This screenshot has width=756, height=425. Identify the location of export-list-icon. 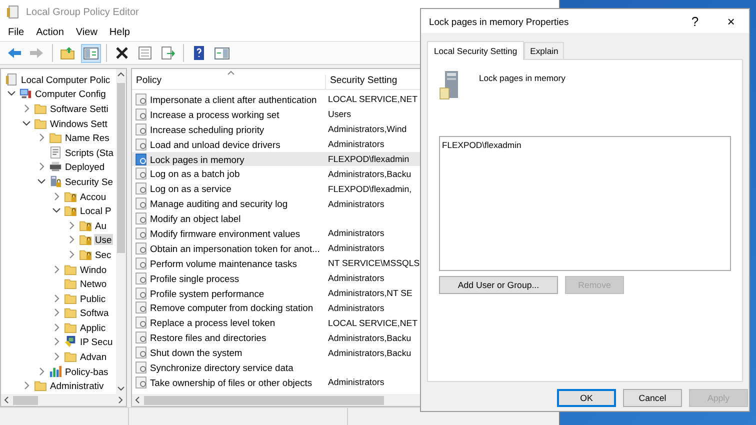
(168, 53).